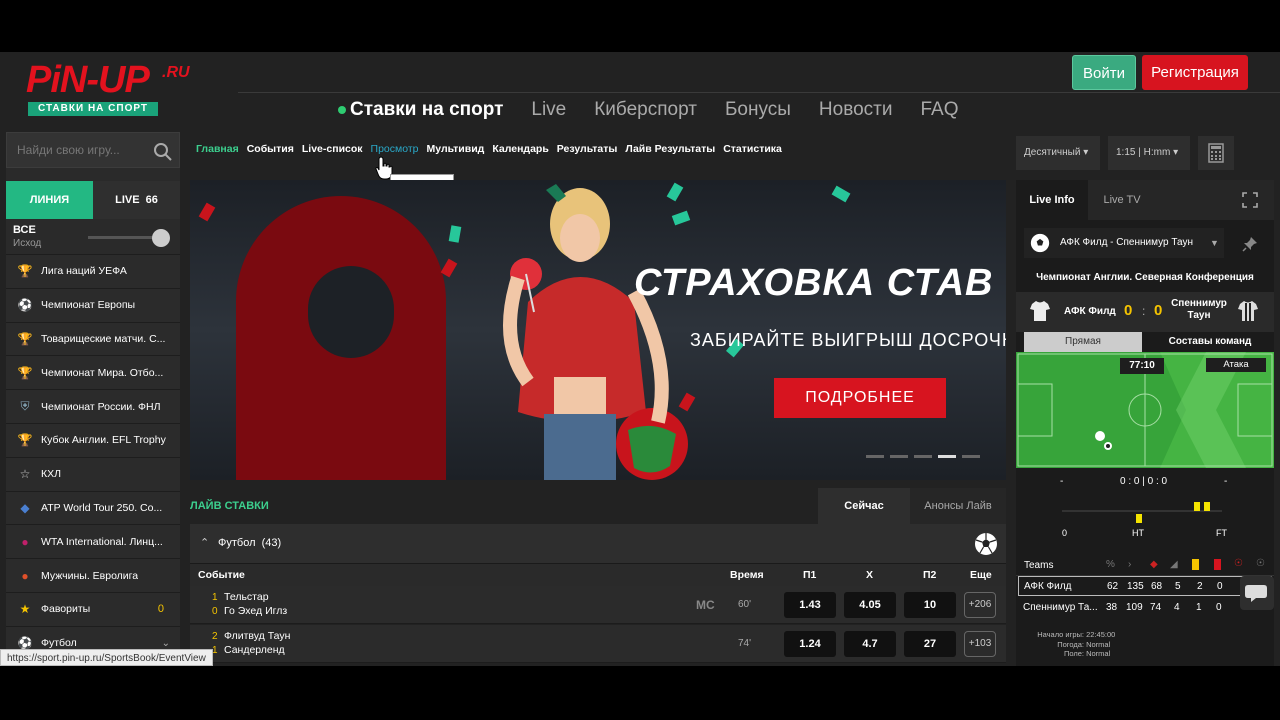  What do you see at coordinates (395, 149) in the screenshot?
I see `subnav-view: Просмотр` at bounding box center [395, 149].